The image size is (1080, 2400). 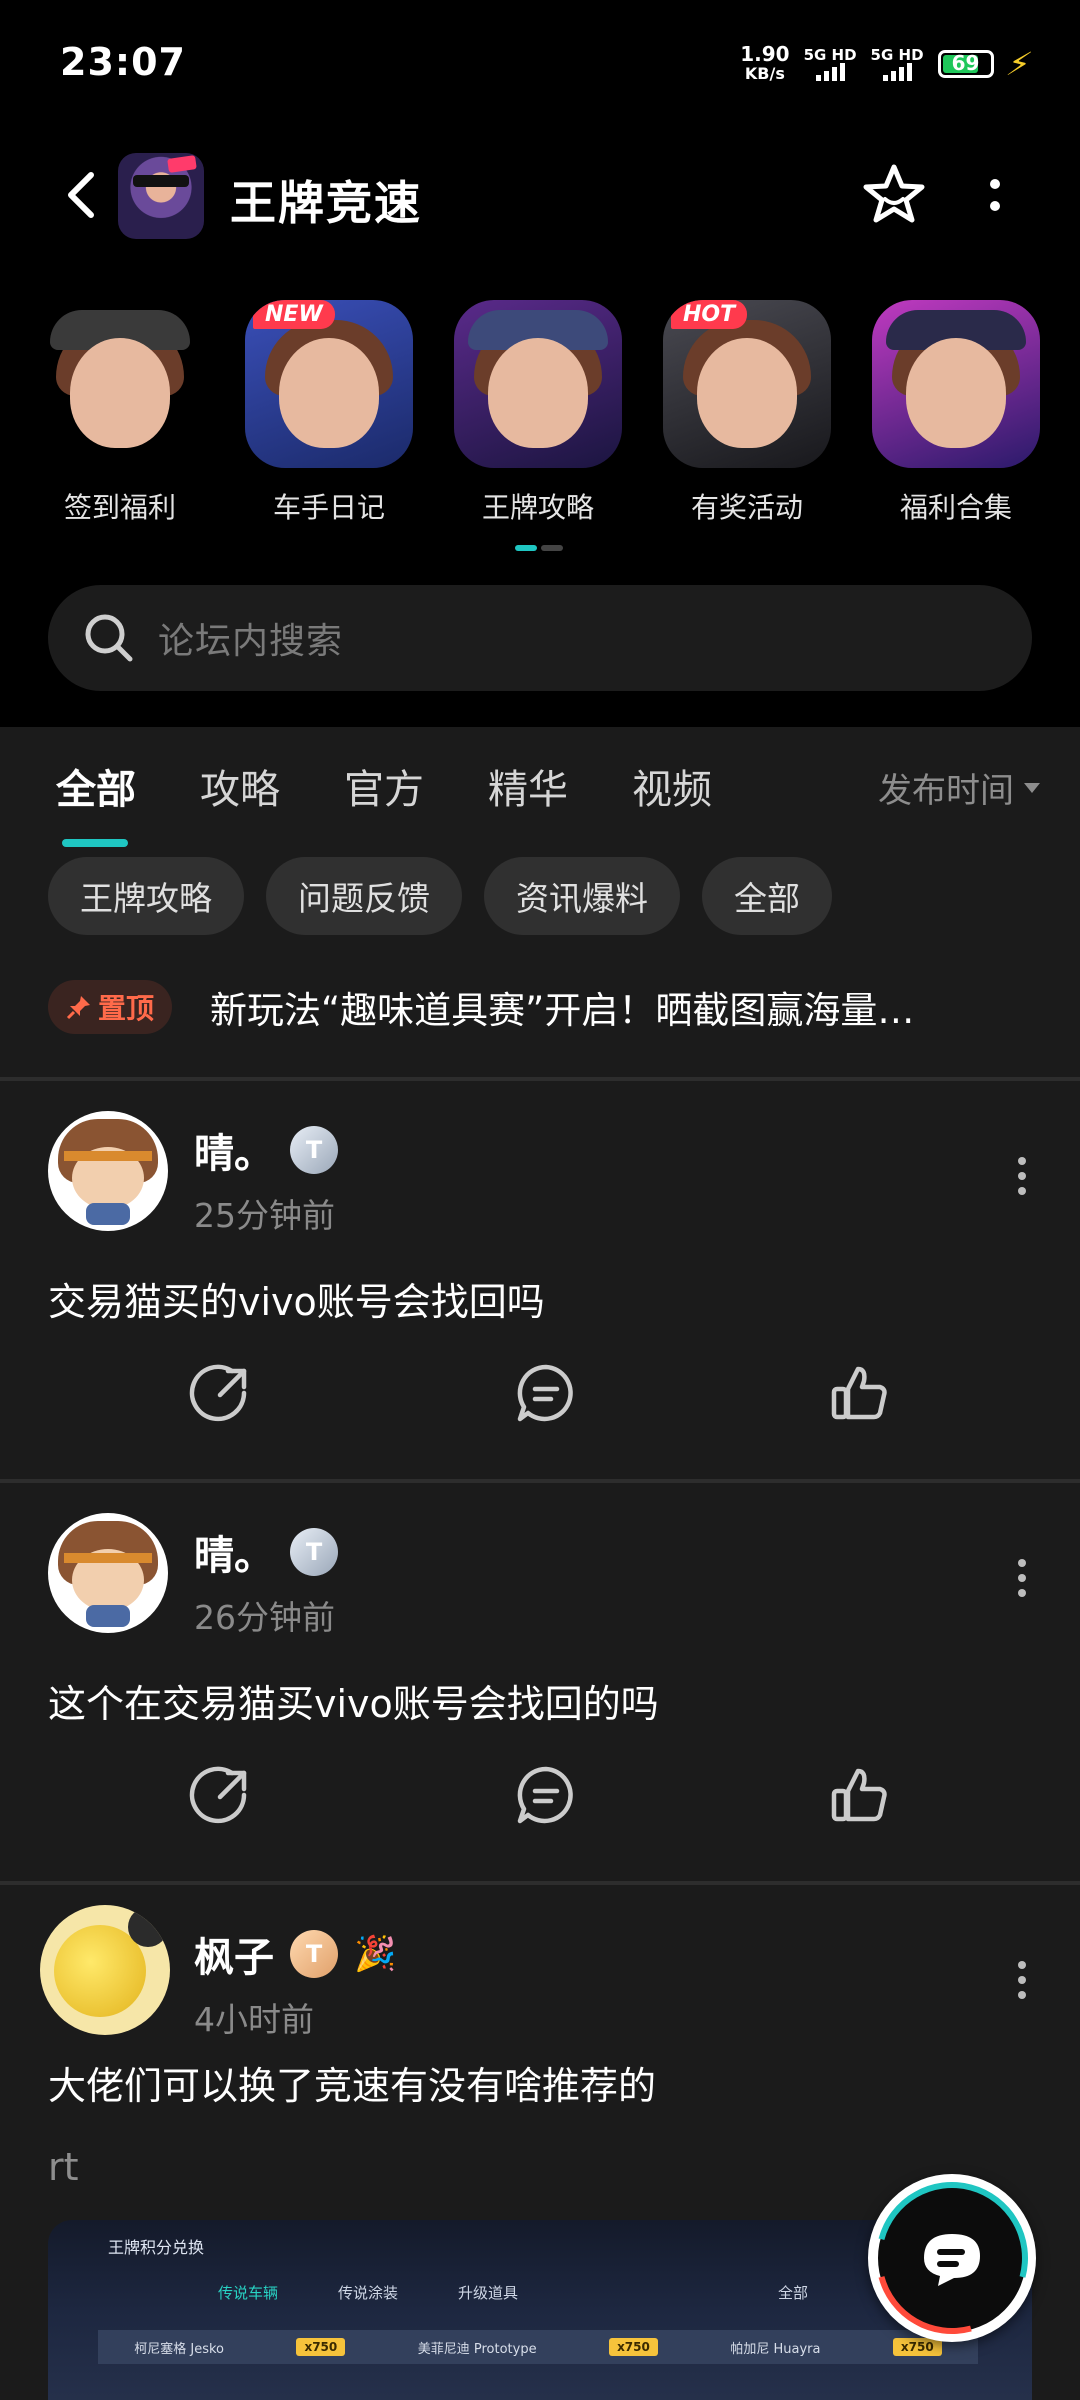 What do you see at coordinates (264, 1617) in the screenshot?
I see `post-time: 26分钟前` at bounding box center [264, 1617].